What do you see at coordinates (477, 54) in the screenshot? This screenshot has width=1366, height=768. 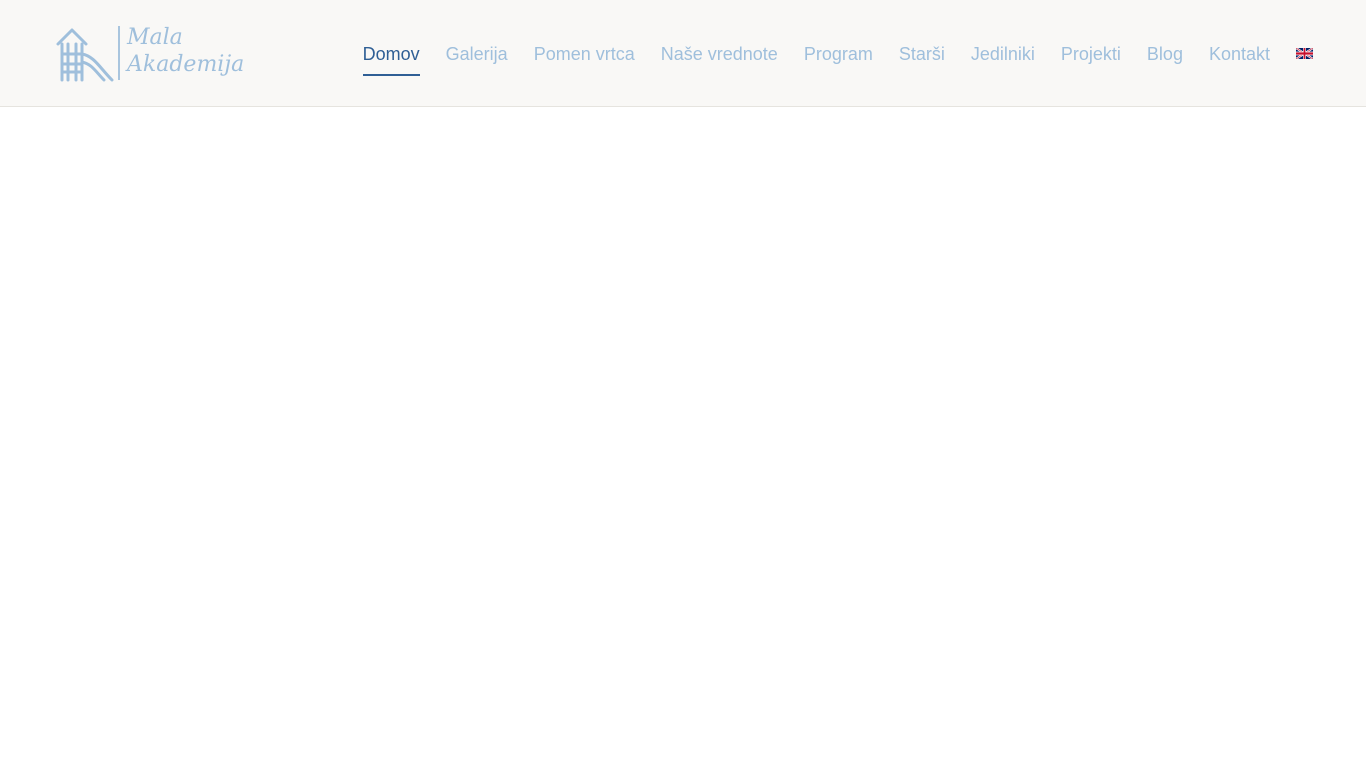 I see `nav-item-galerija: Galerija` at bounding box center [477, 54].